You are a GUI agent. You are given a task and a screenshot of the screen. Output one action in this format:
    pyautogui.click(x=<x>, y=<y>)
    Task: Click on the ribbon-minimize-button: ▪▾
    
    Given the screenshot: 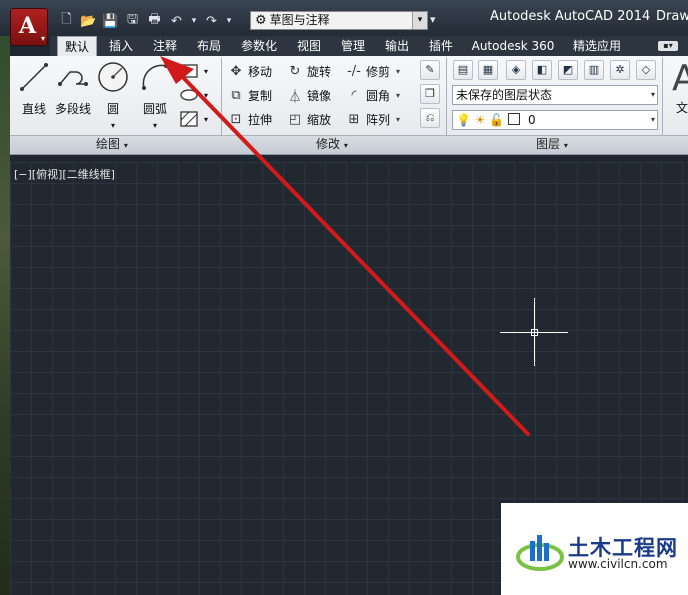 What is the action you would take?
    pyautogui.click(x=668, y=46)
    